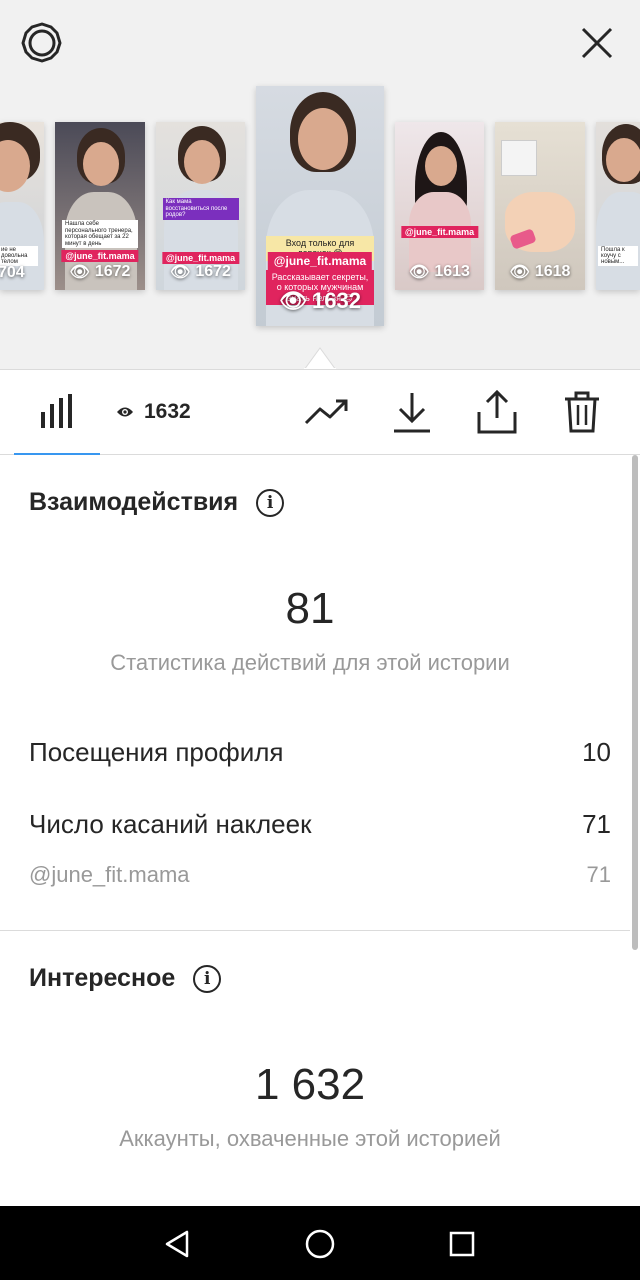  I want to click on share-icon, so click(497, 412).